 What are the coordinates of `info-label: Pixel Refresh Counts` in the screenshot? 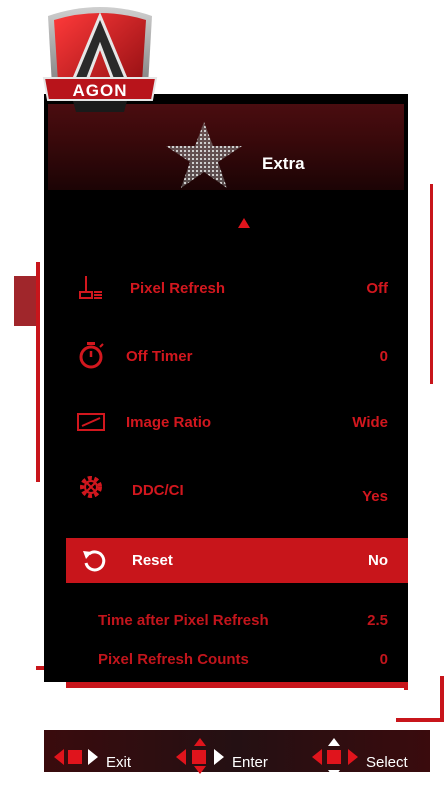 It's located at (173, 659).